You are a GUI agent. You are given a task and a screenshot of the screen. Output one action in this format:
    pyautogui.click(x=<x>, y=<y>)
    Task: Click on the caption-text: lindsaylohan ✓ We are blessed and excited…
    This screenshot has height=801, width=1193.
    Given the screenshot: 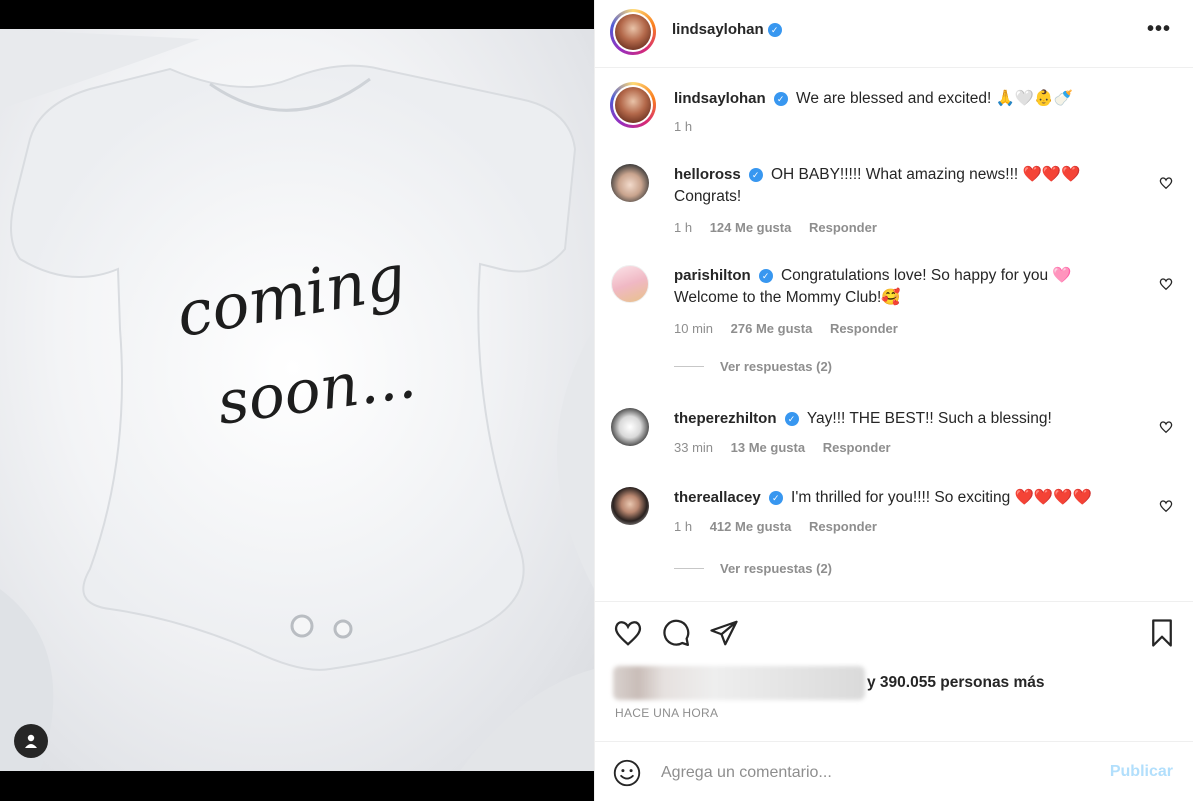 What is the action you would take?
    pyautogui.click(x=909, y=99)
    